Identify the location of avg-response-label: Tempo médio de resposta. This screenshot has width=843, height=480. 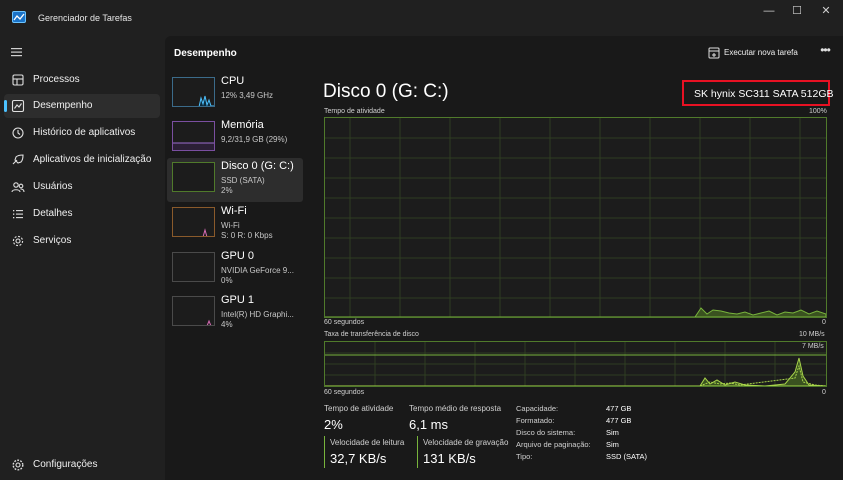
(455, 408).